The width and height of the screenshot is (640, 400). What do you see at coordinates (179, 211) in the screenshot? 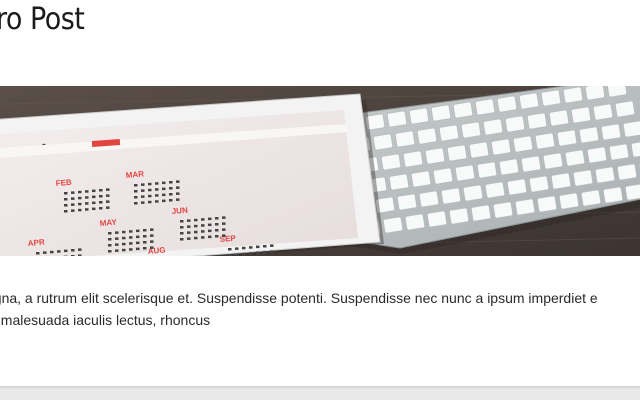
I see `calendar-month-label: JUN` at bounding box center [179, 211].